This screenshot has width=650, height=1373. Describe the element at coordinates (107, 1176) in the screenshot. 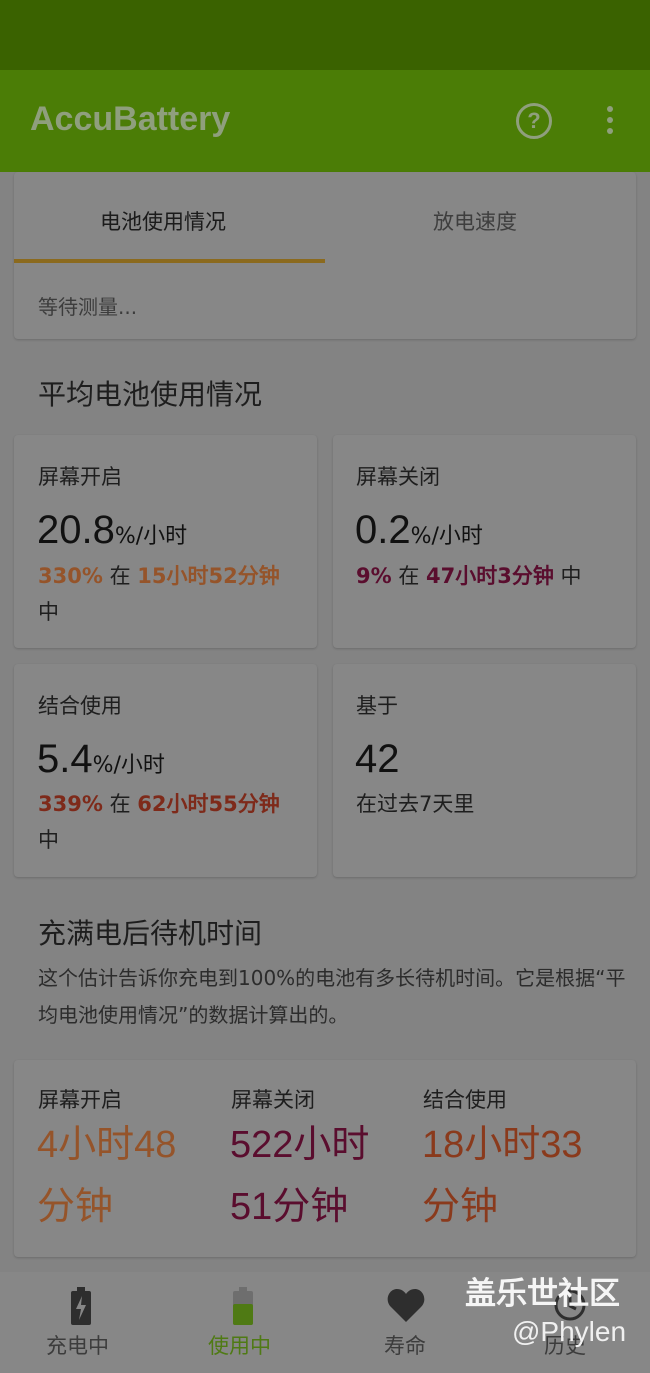

I see `standby-screen-on-value: 4小时48分钟` at that location.